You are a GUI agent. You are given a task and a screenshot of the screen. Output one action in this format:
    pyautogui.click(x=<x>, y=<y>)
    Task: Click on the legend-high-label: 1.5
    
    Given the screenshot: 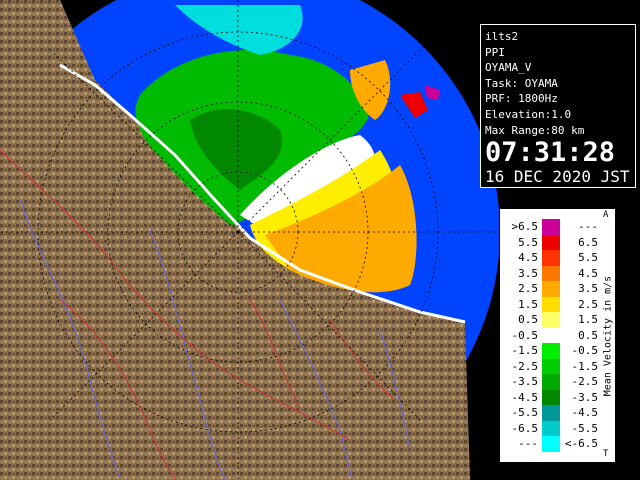 What is the action you would take?
    pyautogui.click(x=588, y=319)
    